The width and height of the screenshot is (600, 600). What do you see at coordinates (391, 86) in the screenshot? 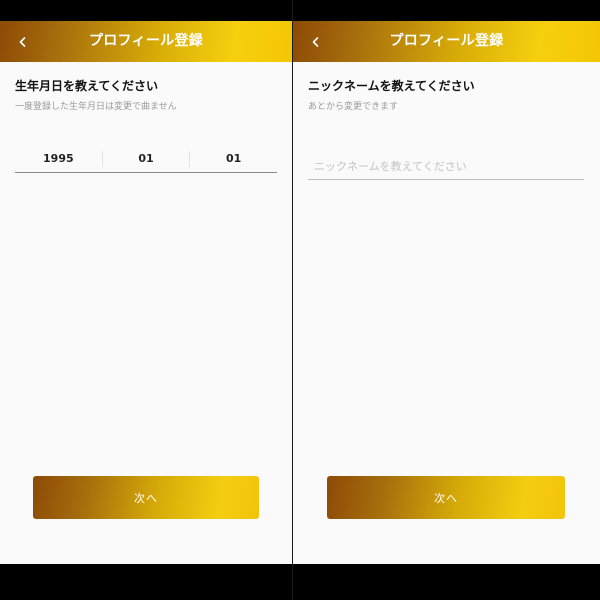
I see `section-title: ニックネームを教えてください` at bounding box center [391, 86].